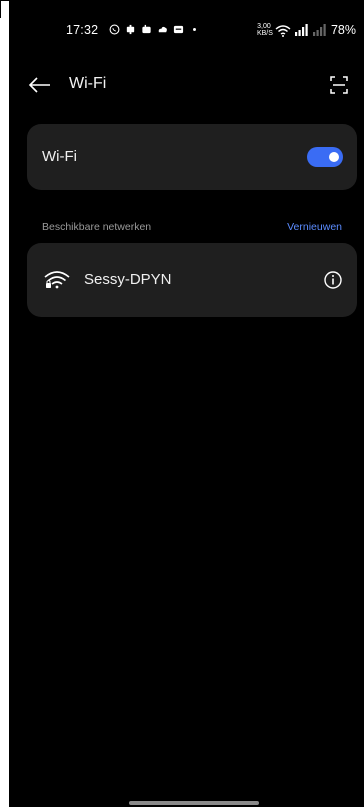 This screenshot has width=364, height=807. I want to click on status-bar: 17:32 3,00 KB/S 78%, so click(186, 33).